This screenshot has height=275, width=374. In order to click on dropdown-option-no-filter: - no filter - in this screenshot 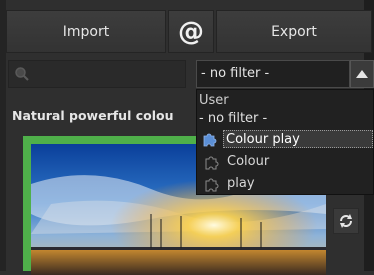, I will do `click(233, 119)`.